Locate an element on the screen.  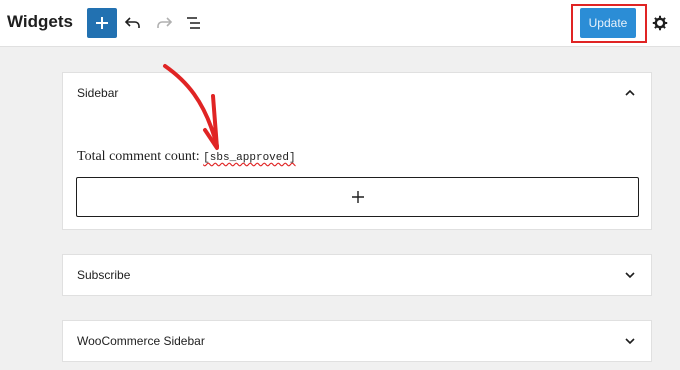
settings-button is located at coordinates (660, 23).